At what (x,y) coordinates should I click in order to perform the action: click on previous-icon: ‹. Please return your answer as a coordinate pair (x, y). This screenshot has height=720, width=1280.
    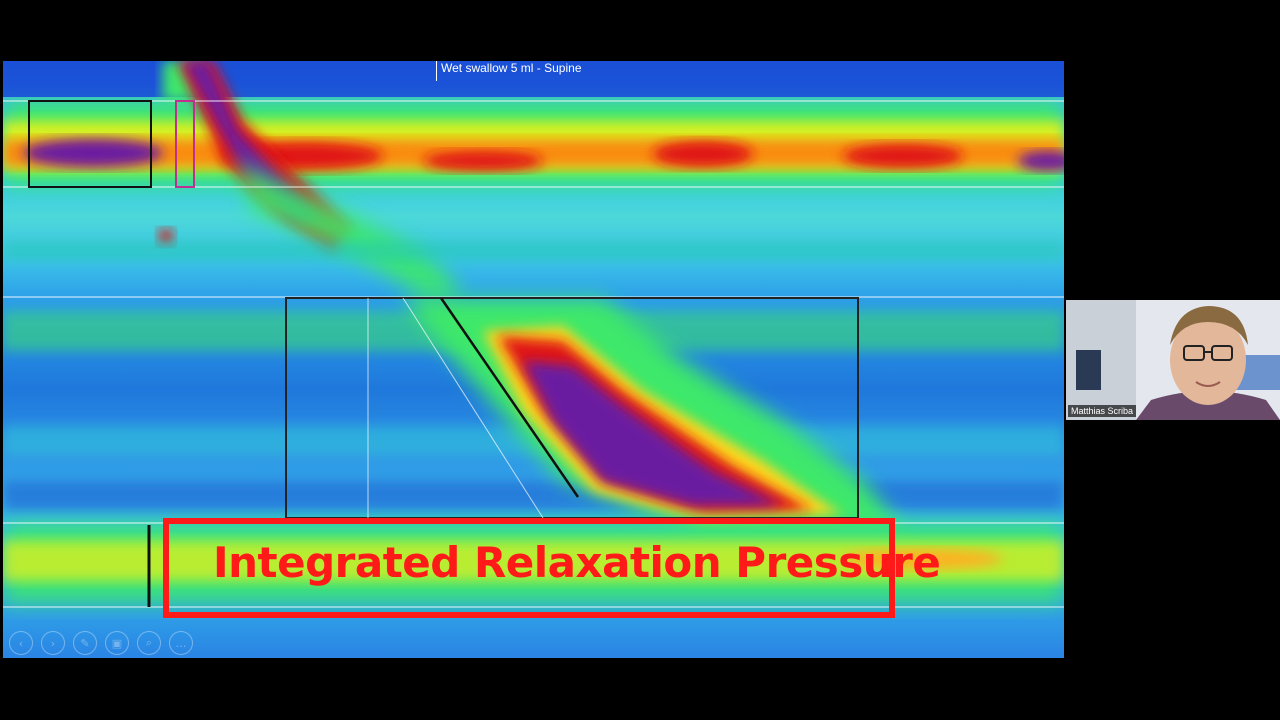
    Looking at the image, I should click on (21, 643).